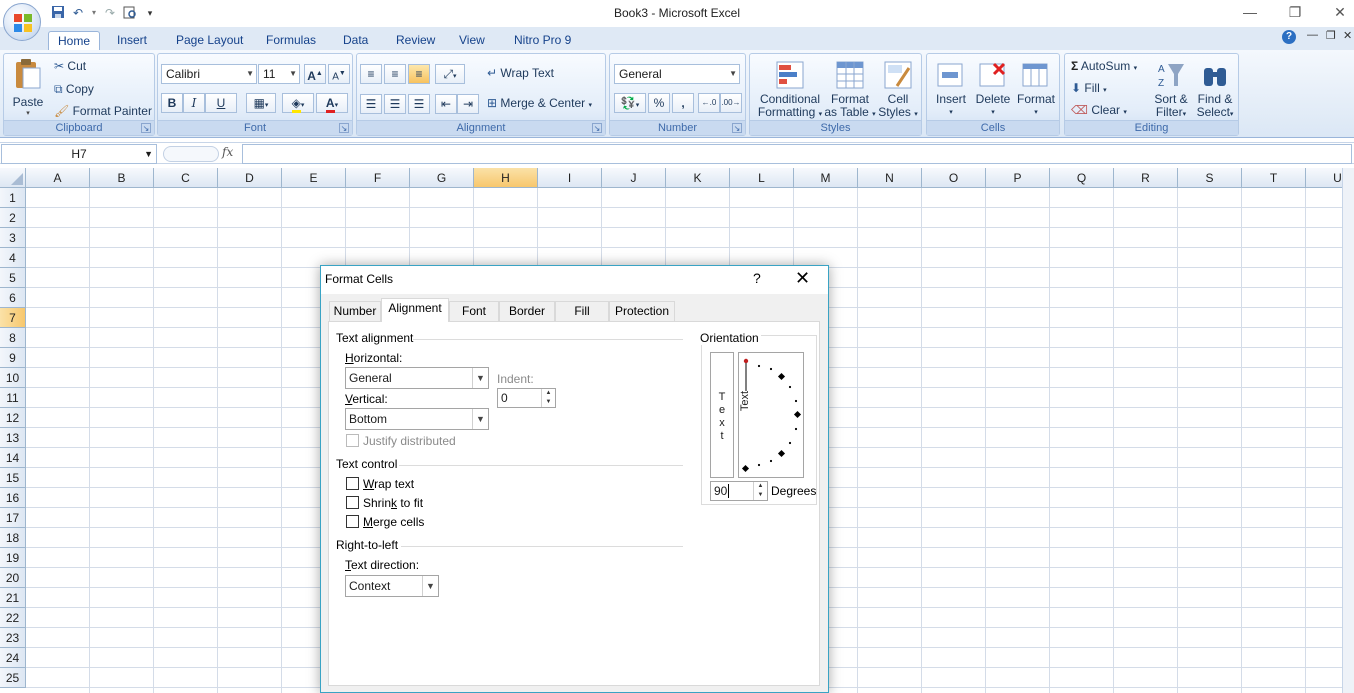 The image size is (1354, 693). What do you see at coordinates (527, 311) in the screenshot?
I see `tab-border: Border` at bounding box center [527, 311].